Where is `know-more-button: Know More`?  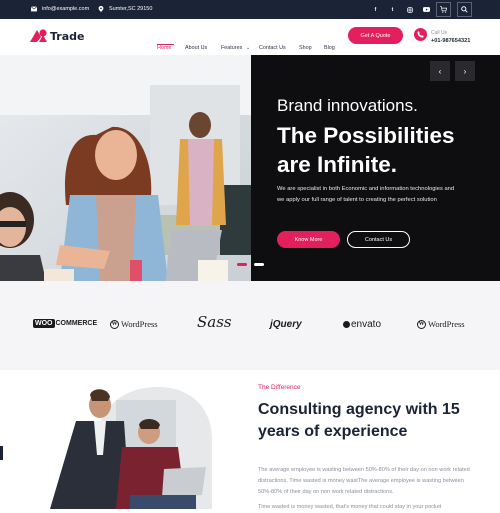 know-more-button: Know More is located at coordinates (308, 239).